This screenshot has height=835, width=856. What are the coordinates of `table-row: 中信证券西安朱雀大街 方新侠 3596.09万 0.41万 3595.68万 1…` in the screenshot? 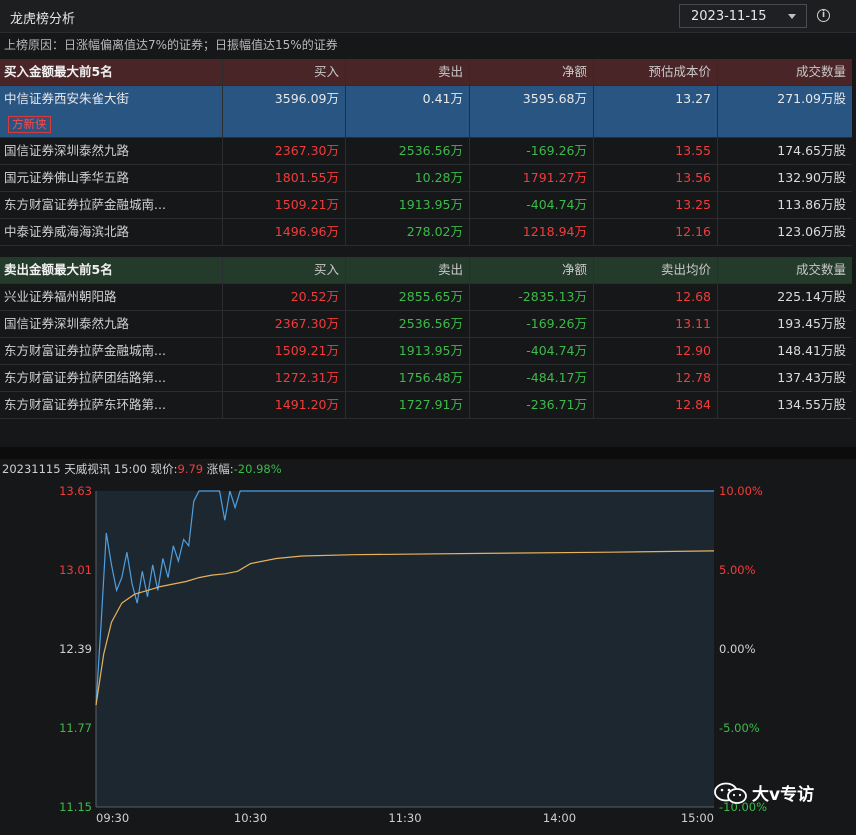 It's located at (426, 112).